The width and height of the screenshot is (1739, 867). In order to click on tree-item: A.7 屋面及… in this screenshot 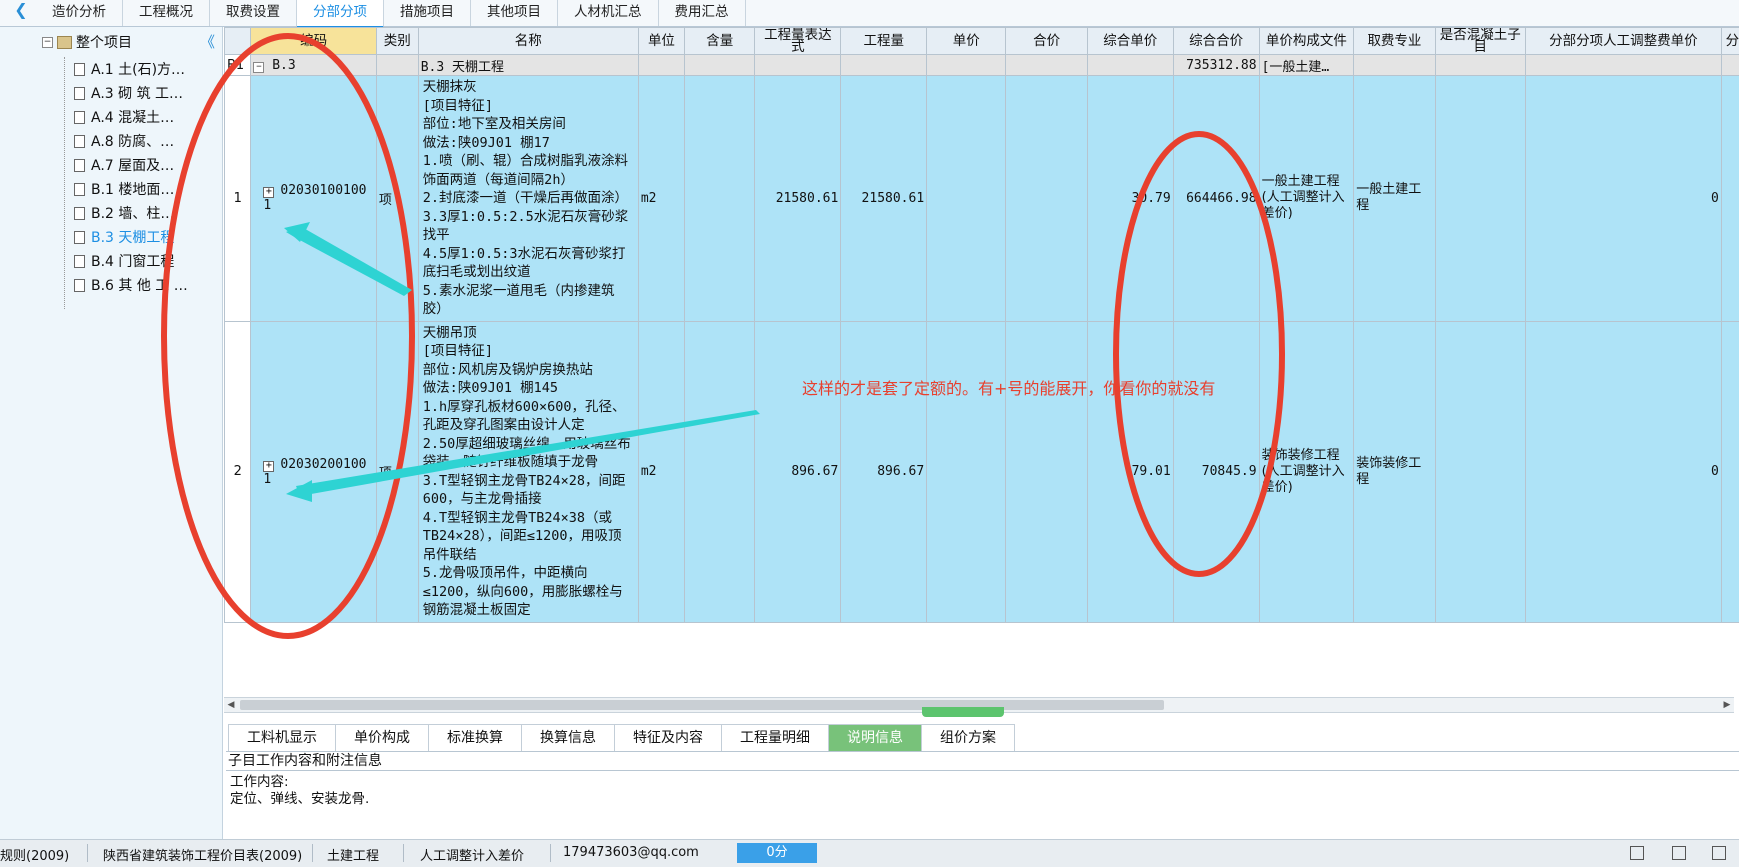, I will do `click(131, 165)`.